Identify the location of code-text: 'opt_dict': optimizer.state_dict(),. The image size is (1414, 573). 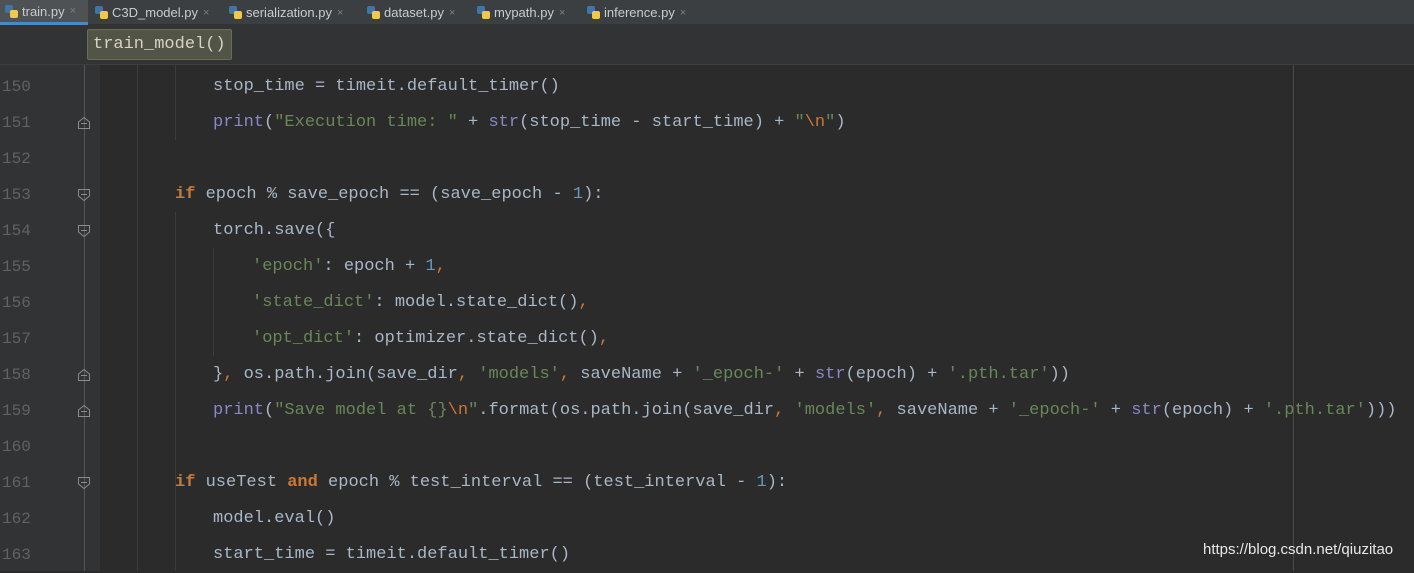
(430, 339).